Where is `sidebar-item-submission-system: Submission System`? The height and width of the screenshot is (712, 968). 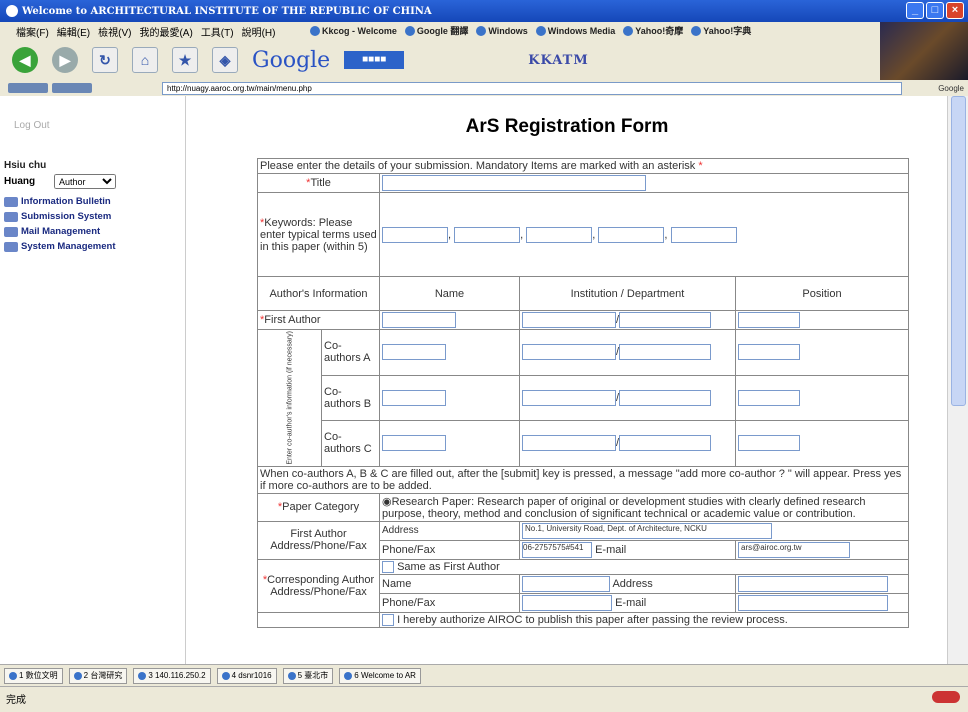 sidebar-item-submission-system: Submission System is located at coordinates (60, 216).